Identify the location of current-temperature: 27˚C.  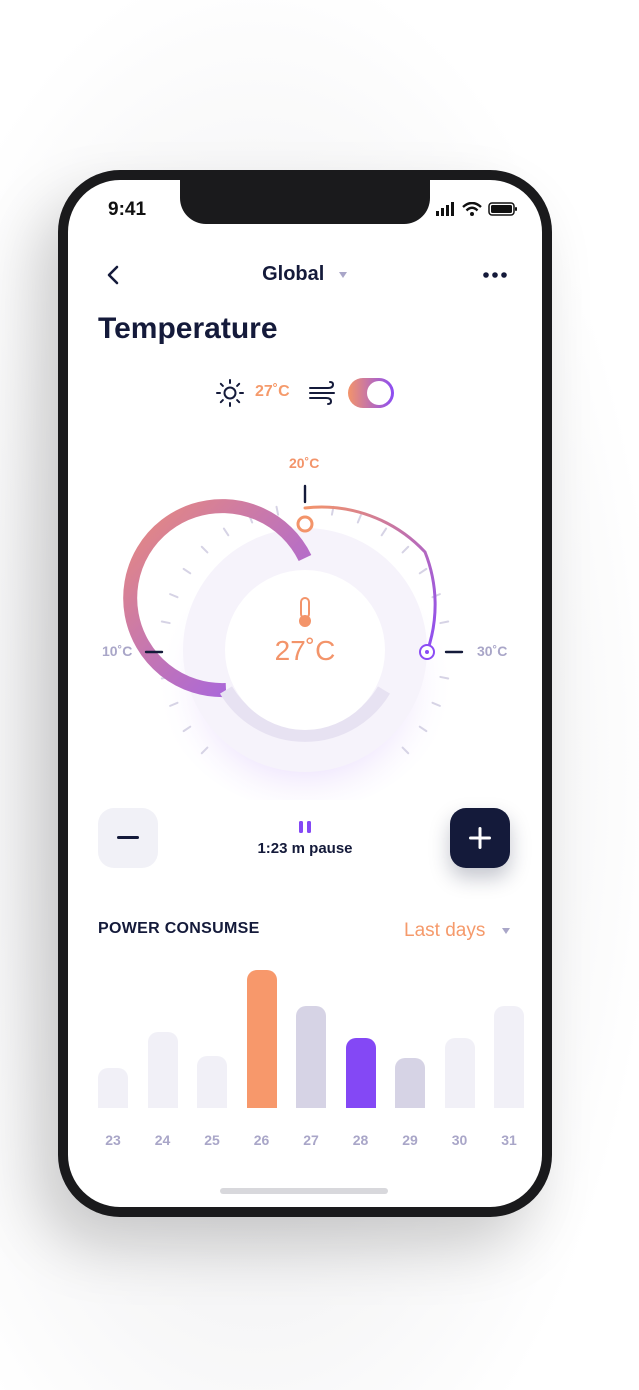
(305, 650).